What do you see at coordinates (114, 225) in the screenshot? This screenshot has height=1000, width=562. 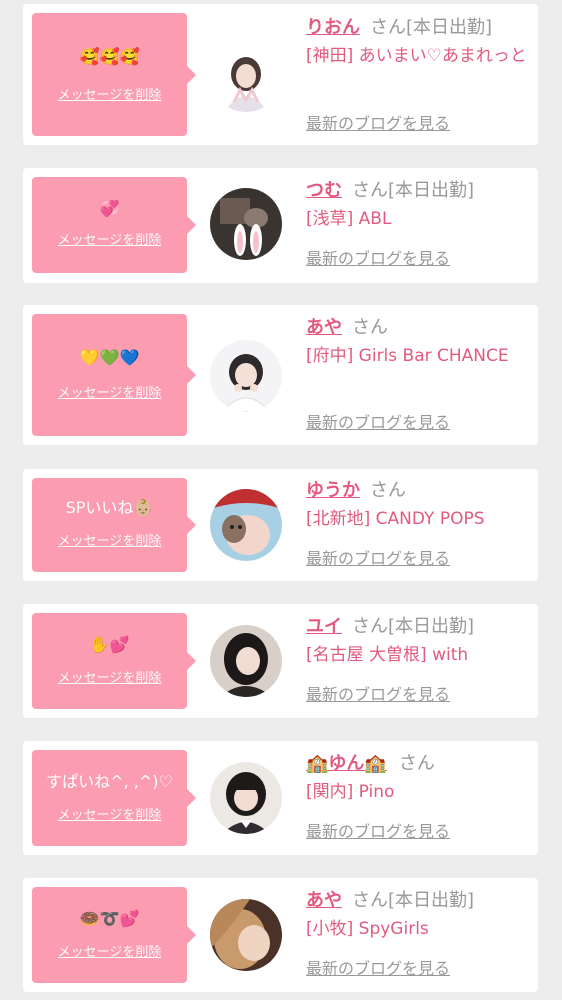 I see `message-bubble: 💞 メッセージを削除` at bounding box center [114, 225].